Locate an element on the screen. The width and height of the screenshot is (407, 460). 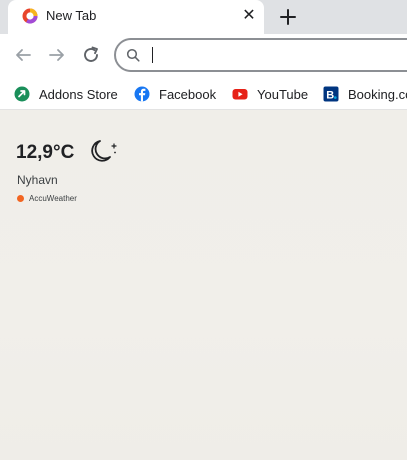
back-arrow-icon is located at coordinates (23, 55).